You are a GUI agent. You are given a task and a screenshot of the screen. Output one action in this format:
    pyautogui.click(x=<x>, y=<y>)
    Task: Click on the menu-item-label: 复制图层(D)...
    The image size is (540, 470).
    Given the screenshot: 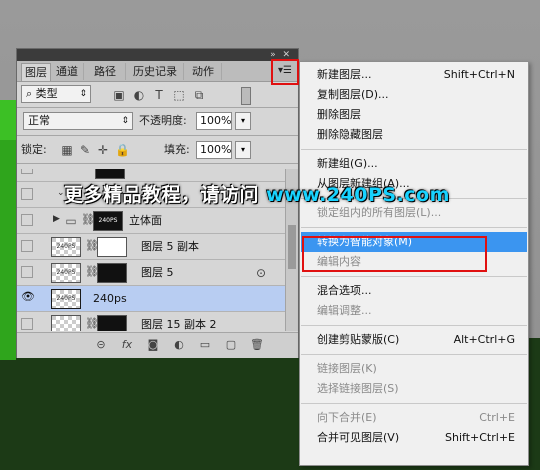 What is the action you would take?
    pyautogui.click(x=353, y=94)
    